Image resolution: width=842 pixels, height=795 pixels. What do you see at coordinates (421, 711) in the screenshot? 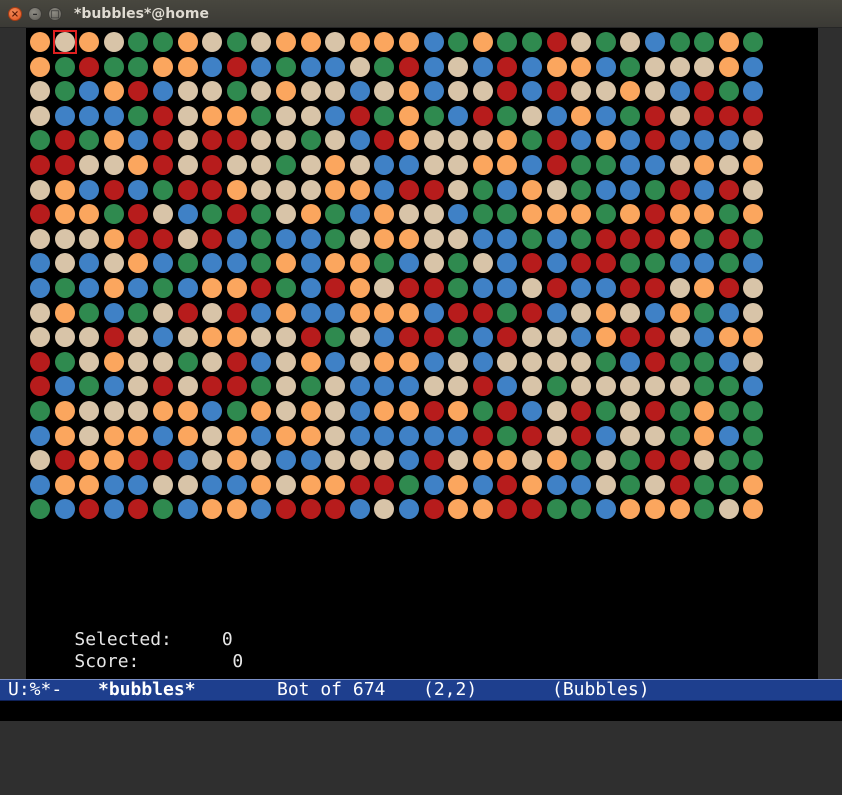
I see `minibuffer` at bounding box center [421, 711].